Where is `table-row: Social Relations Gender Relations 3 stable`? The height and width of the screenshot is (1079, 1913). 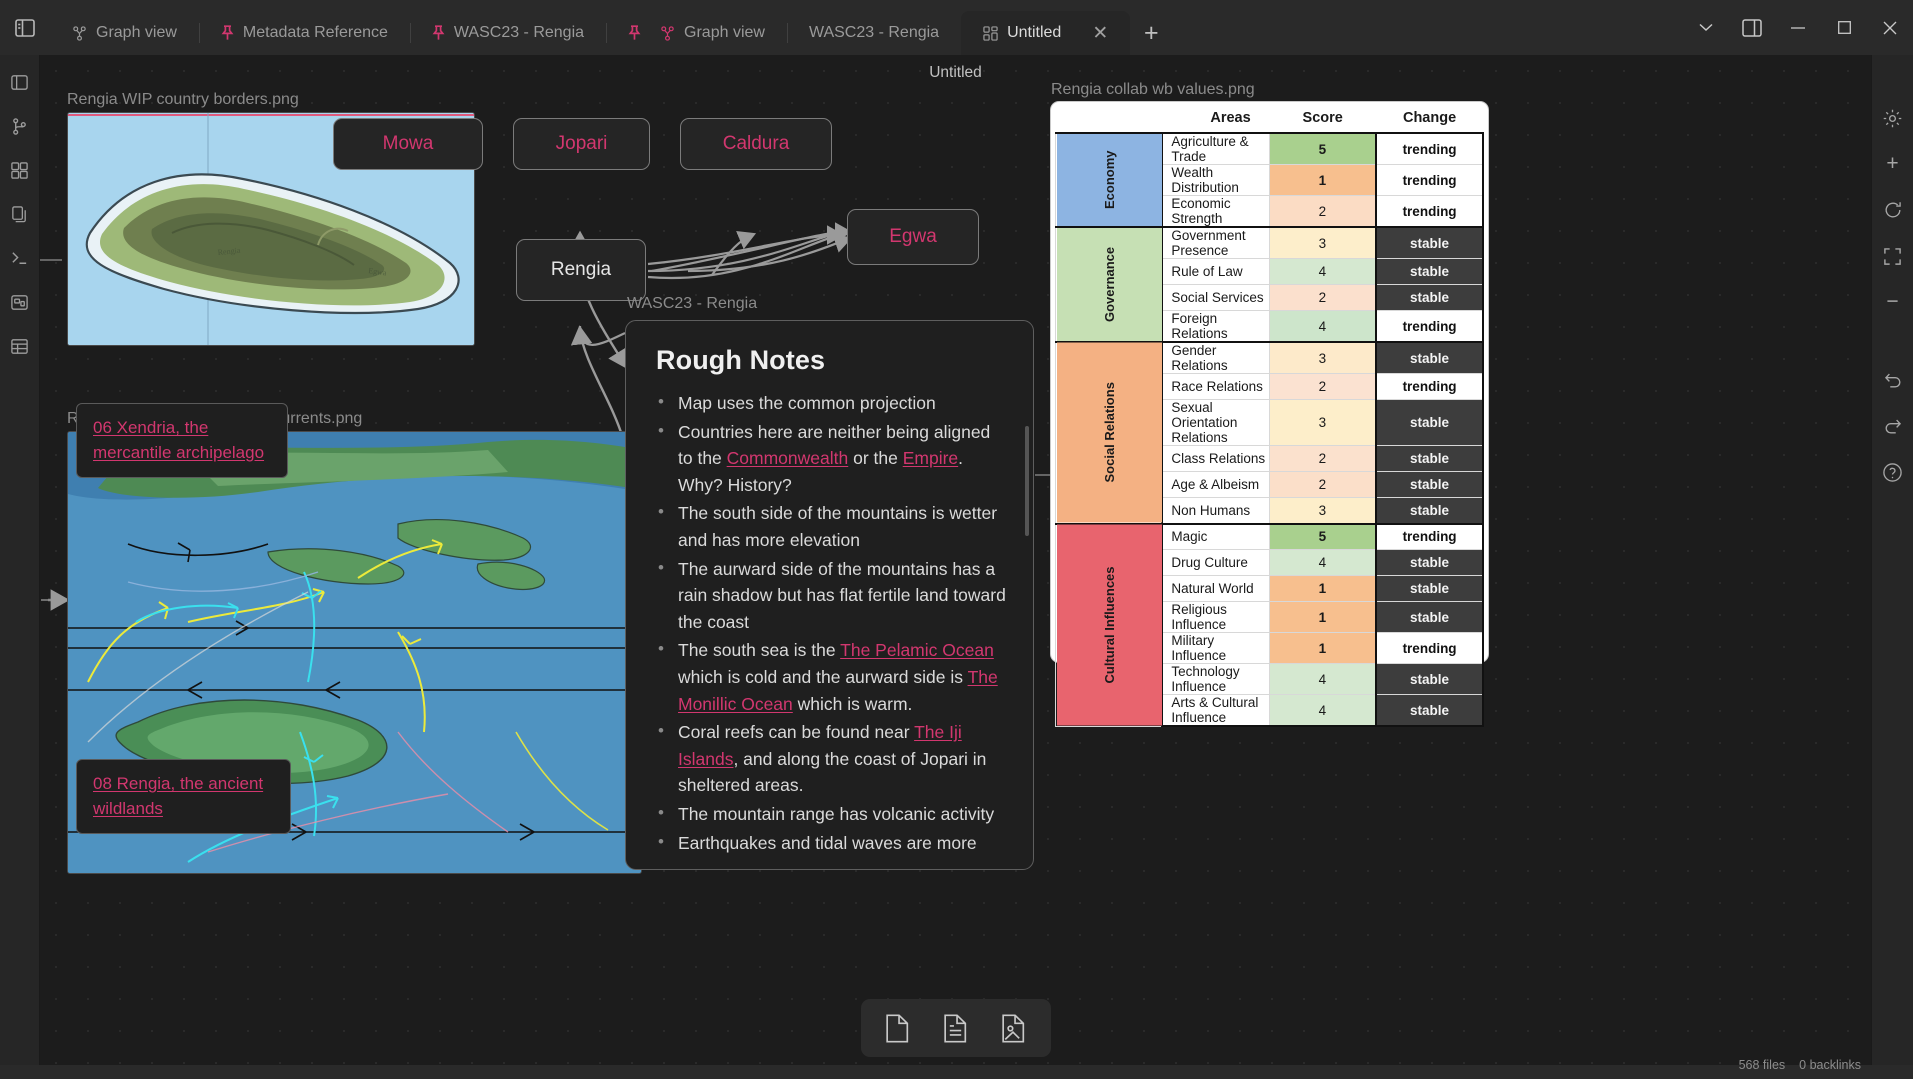
table-row: Social Relations Gender Relations 3 stable is located at coordinates (1269, 432).